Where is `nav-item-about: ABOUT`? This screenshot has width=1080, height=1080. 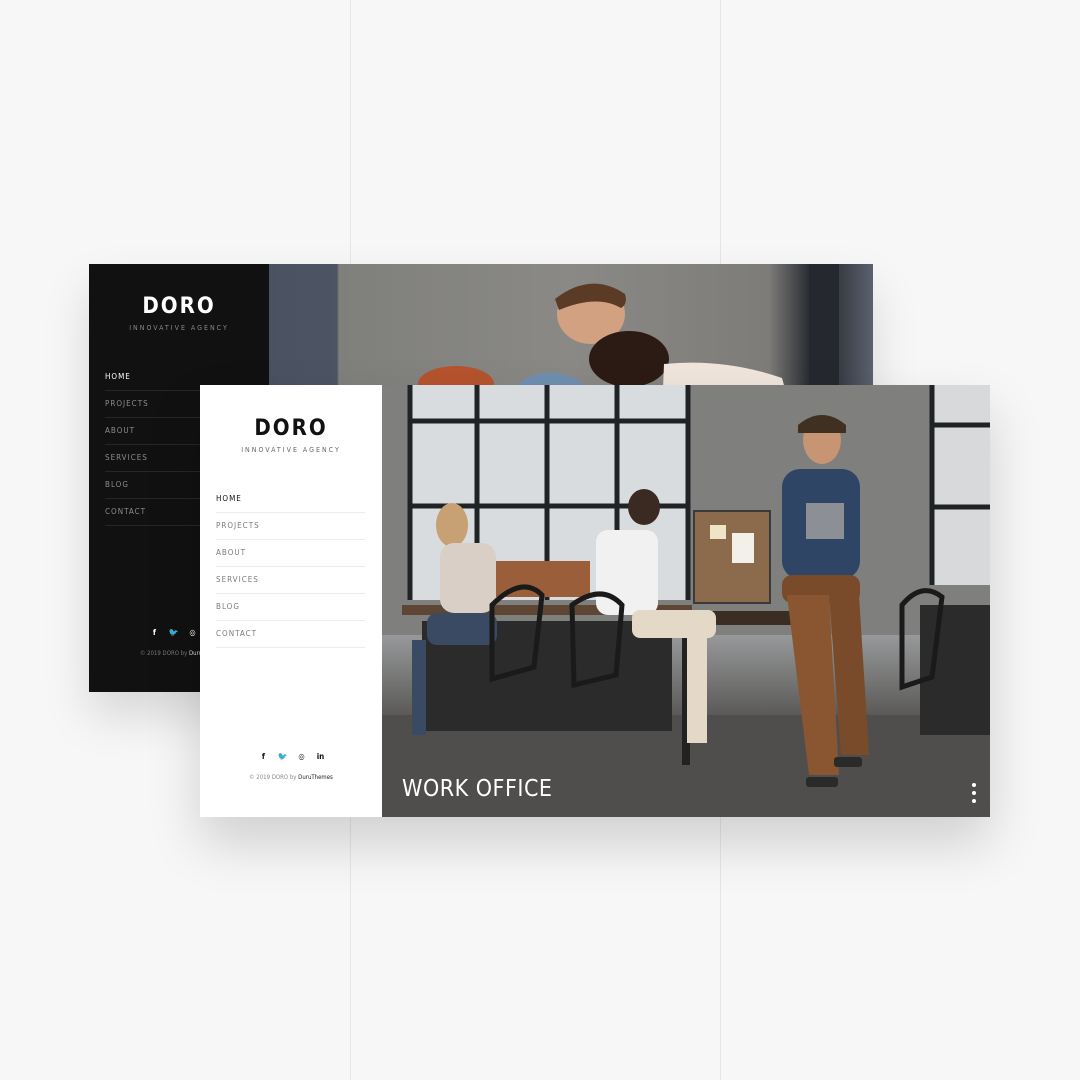
nav-item-about: ABOUT is located at coordinates (290, 553).